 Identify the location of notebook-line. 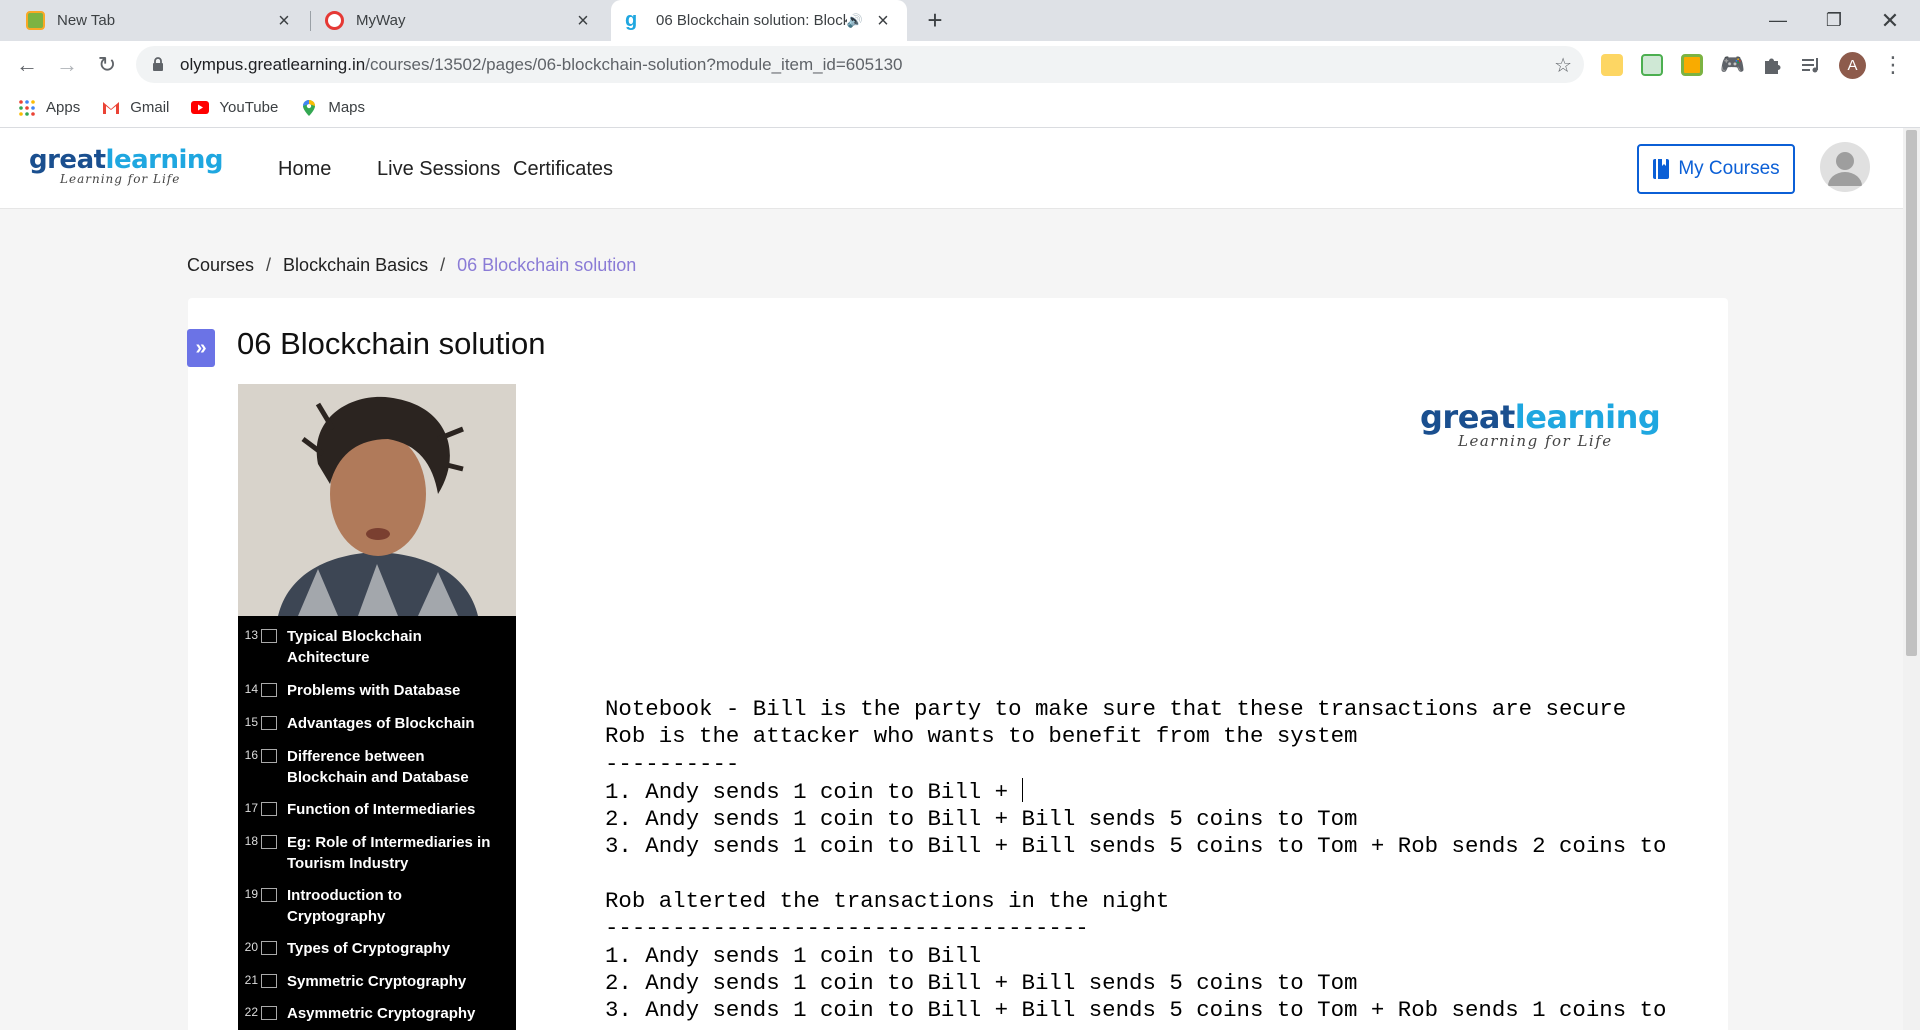
(1141, 874).